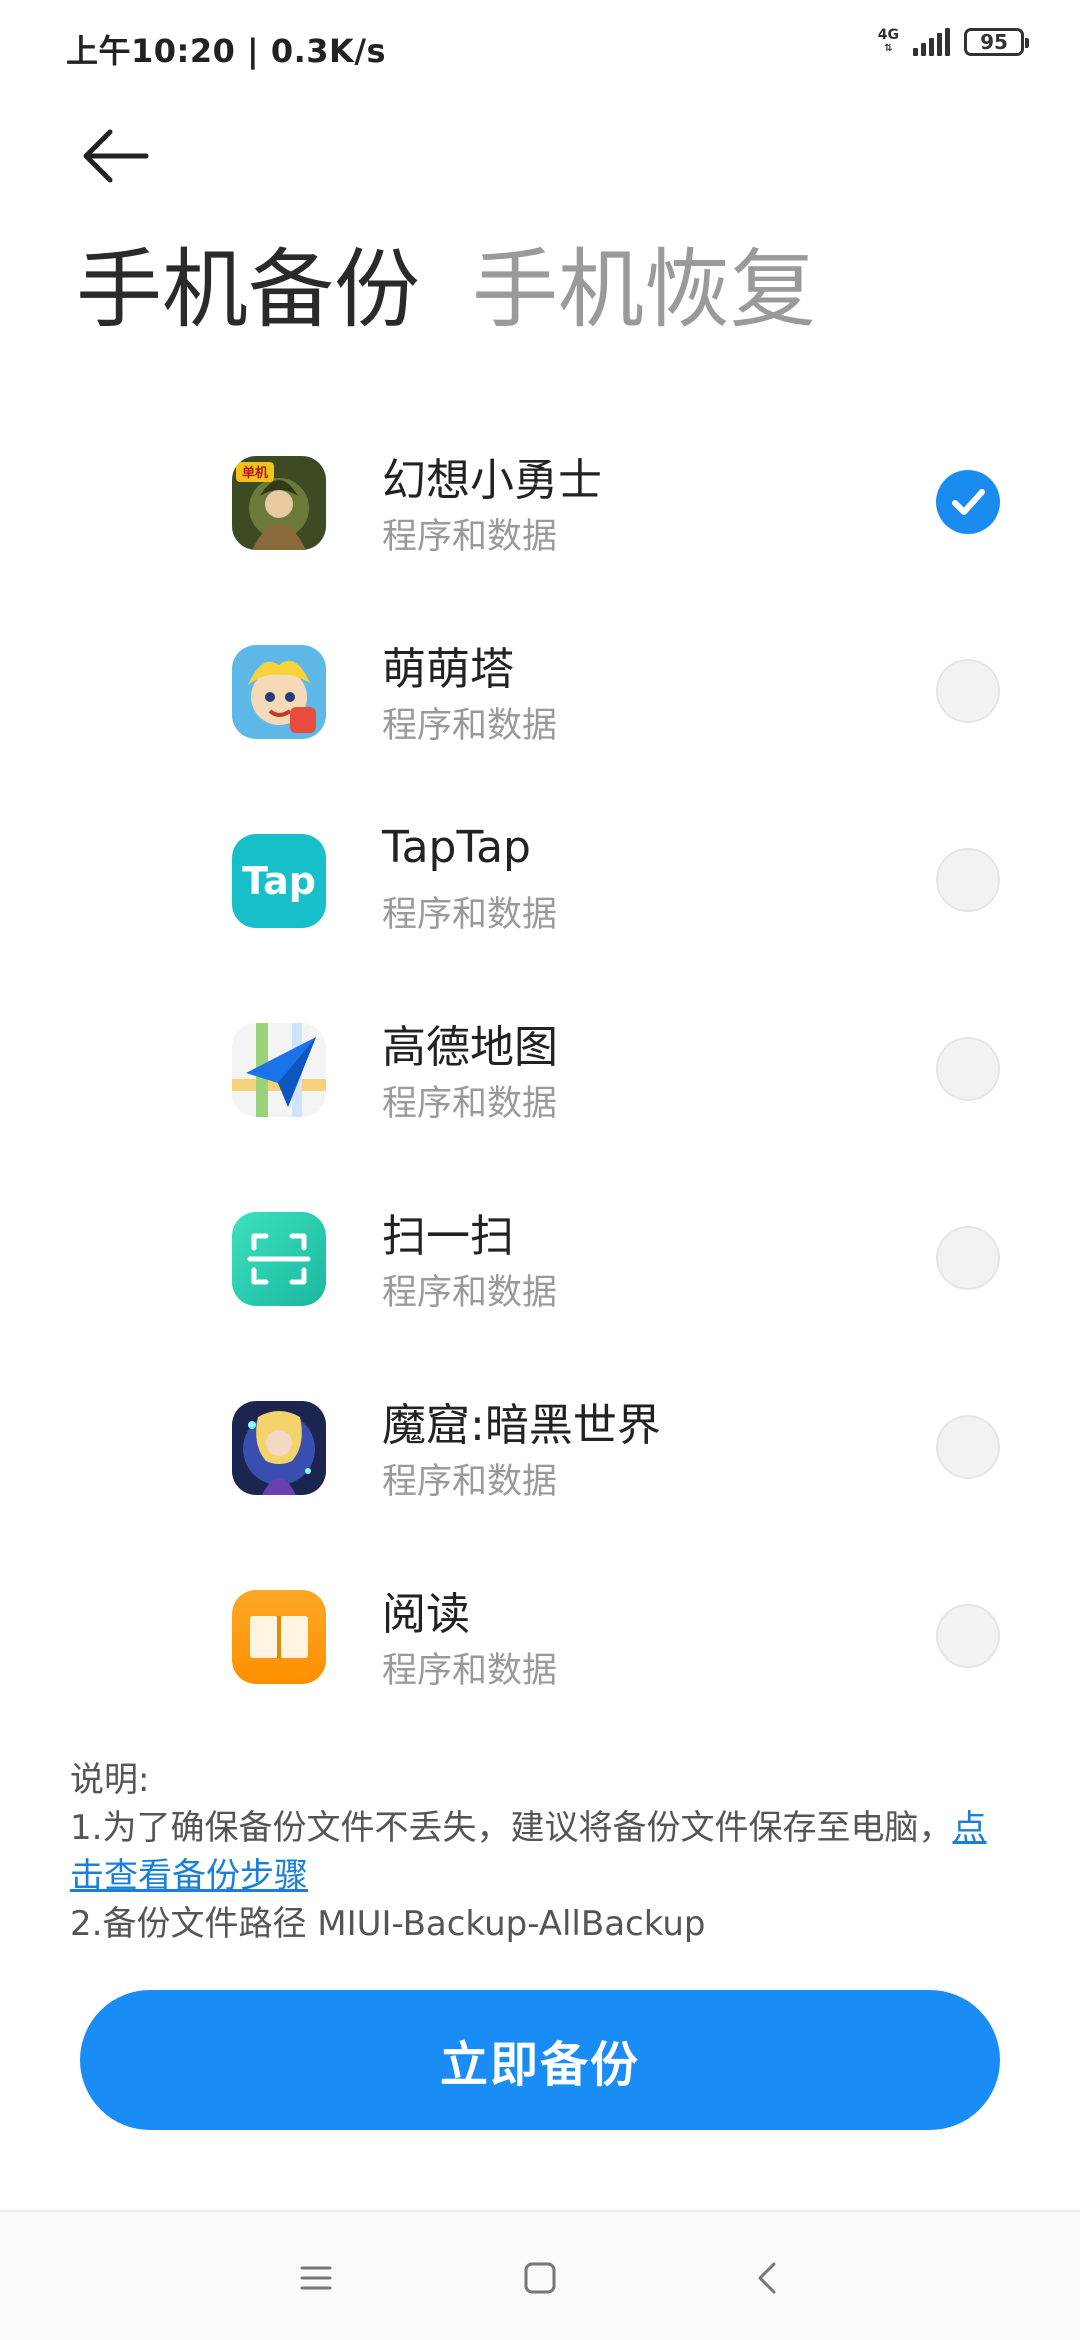 The image size is (1080, 2340). I want to click on network-label: 4G, so click(888, 35).